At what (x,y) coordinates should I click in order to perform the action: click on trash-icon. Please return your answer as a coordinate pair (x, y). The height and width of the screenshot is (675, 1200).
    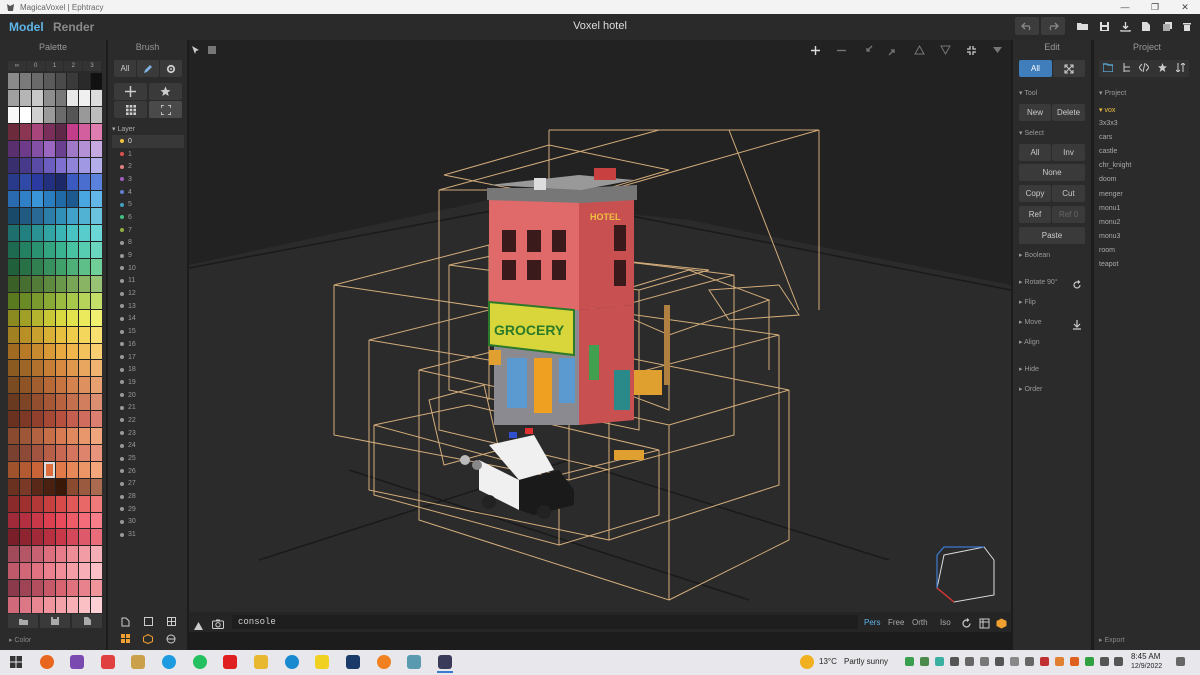
    Looking at the image, I should click on (1187, 26).